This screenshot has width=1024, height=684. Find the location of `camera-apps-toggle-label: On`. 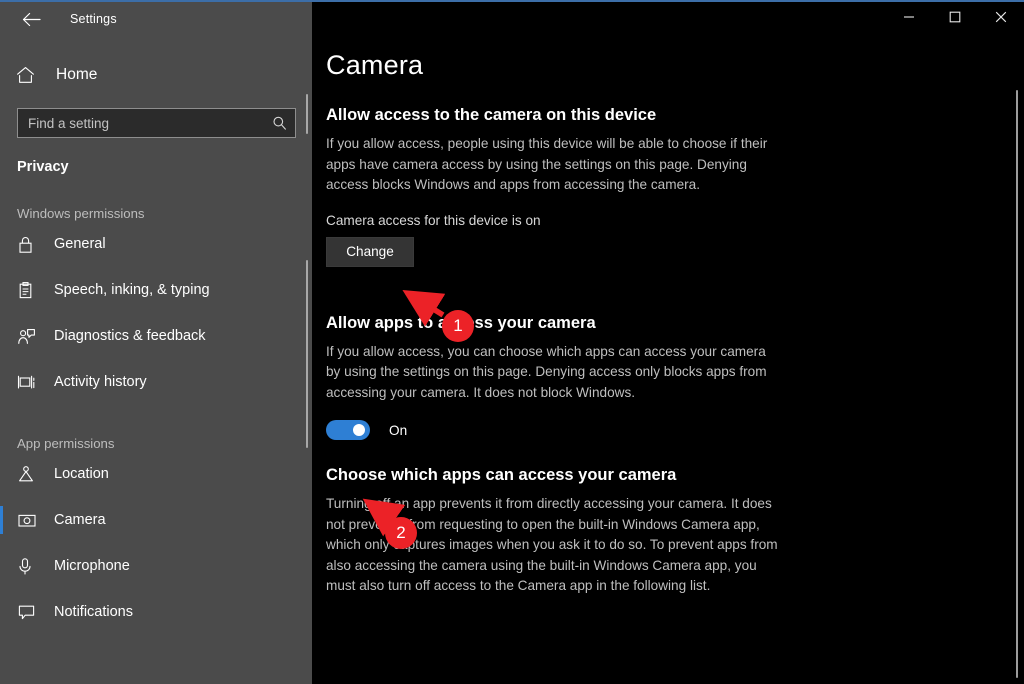

camera-apps-toggle-label: On is located at coordinates (398, 430).